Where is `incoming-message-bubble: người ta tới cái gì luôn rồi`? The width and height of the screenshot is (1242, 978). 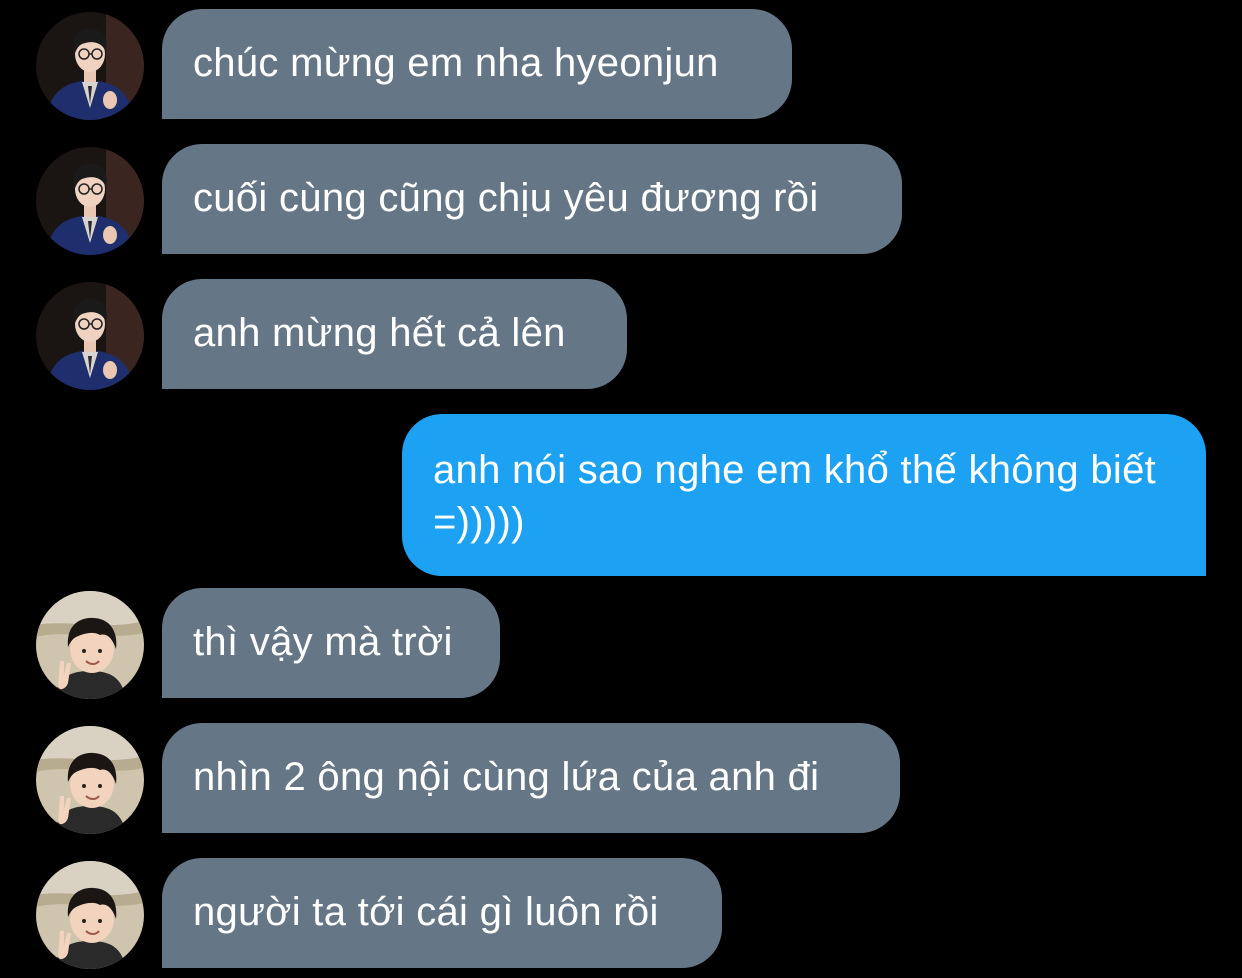 incoming-message-bubble: người ta tới cái gì luôn rồi is located at coordinates (442, 913).